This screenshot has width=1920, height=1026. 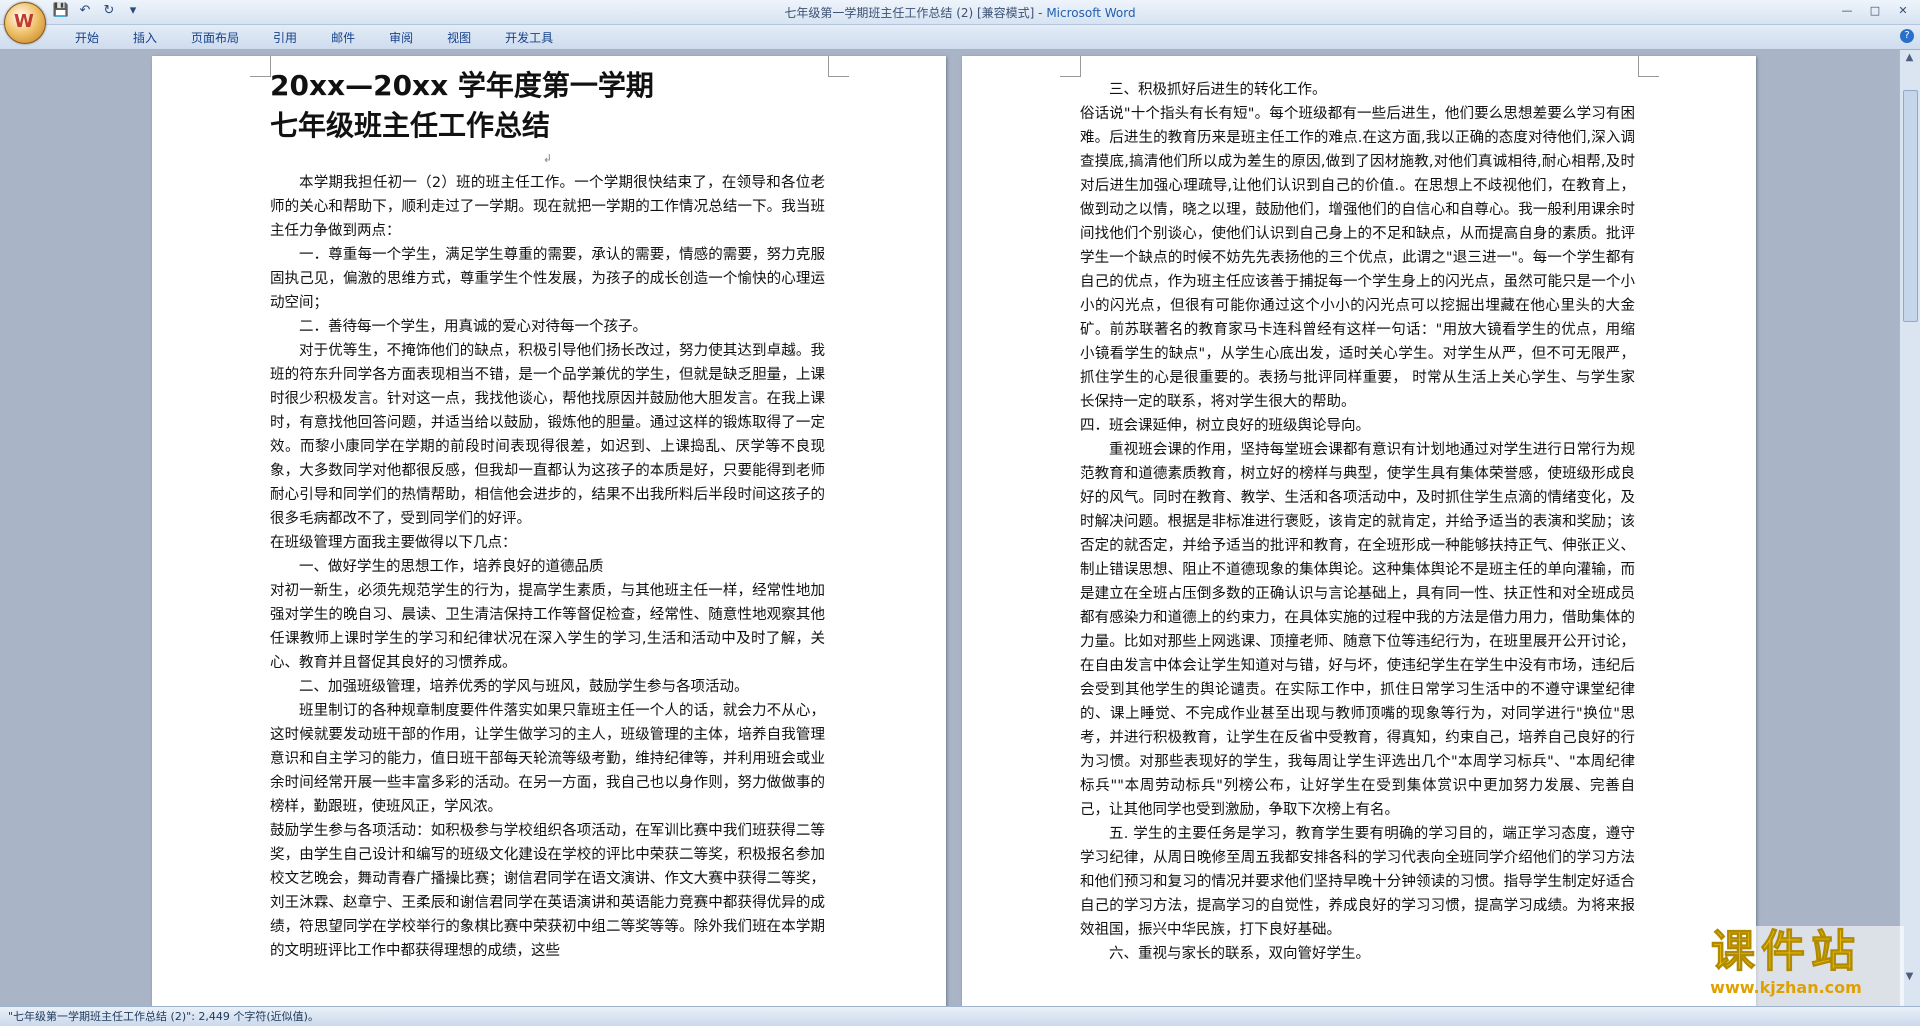 What do you see at coordinates (343, 37) in the screenshot?
I see `tab-mailings: 邮件` at bounding box center [343, 37].